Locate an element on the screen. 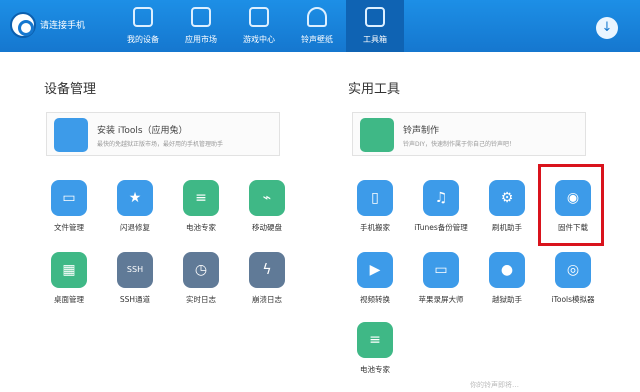 This screenshot has width=640, height=392. apps-grid-icon is located at coordinates (201, 17).